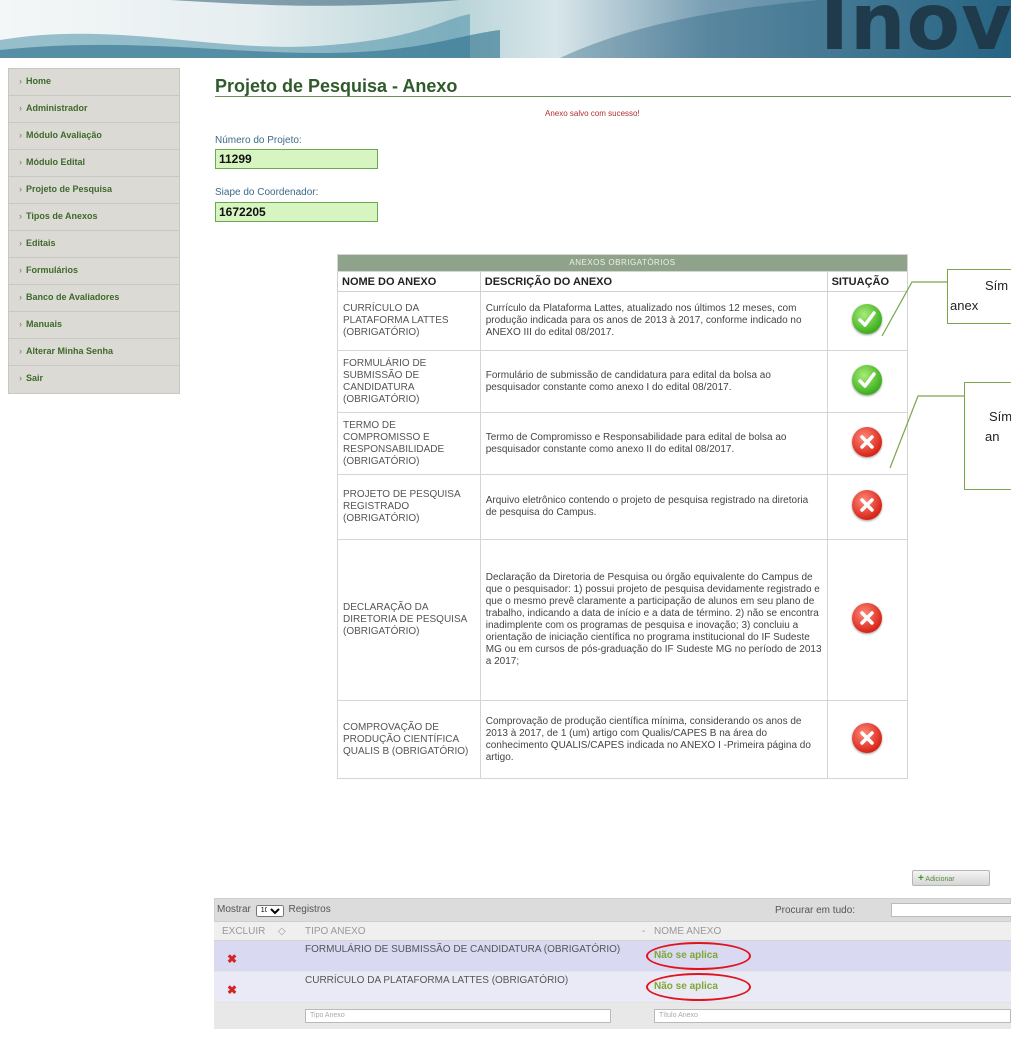 The width and height of the screenshot is (1011, 1057). What do you see at coordinates (643, 931) in the screenshot?
I see `sort-icon: -` at bounding box center [643, 931].